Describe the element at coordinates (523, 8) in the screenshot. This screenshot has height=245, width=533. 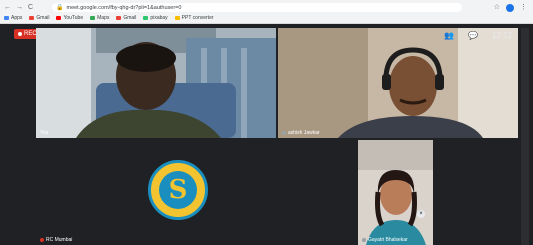
I see `menu-icon: ⋮` at that location.